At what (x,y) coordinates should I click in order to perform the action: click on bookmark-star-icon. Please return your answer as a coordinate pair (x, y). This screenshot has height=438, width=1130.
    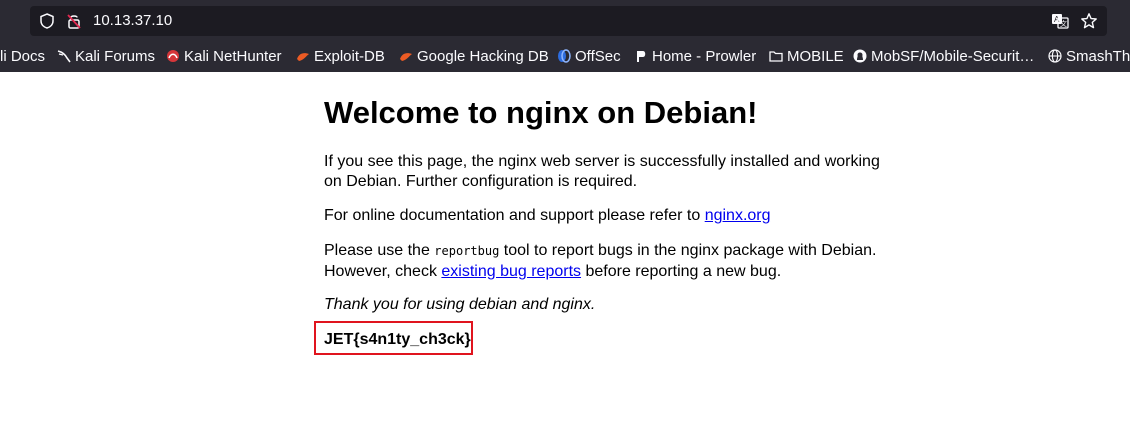
    Looking at the image, I should click on (1089, 21).